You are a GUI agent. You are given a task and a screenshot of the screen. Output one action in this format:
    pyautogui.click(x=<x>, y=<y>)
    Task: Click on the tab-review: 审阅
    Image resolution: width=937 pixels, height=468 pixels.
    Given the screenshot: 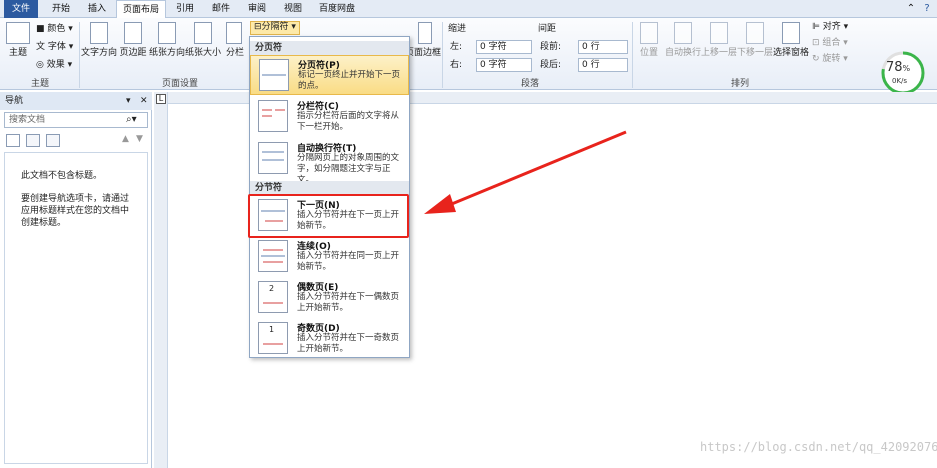 What is the action you would take?
    pyautogui.click(x=257, y=9)
    